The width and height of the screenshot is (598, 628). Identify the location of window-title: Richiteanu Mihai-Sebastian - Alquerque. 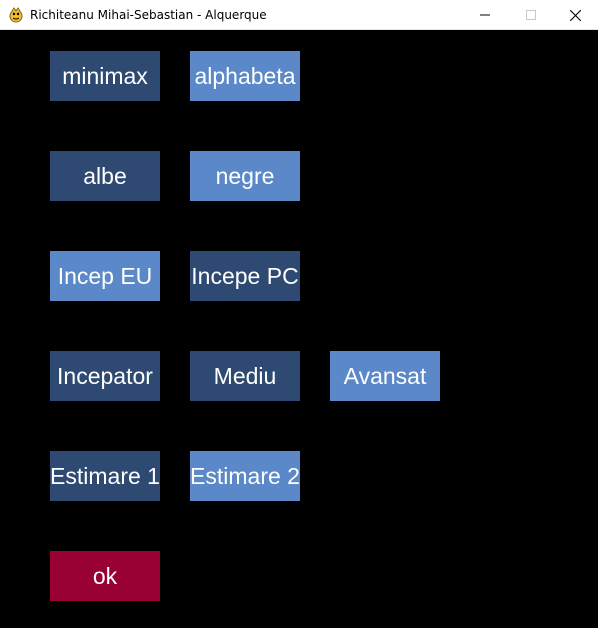
(148, 15).